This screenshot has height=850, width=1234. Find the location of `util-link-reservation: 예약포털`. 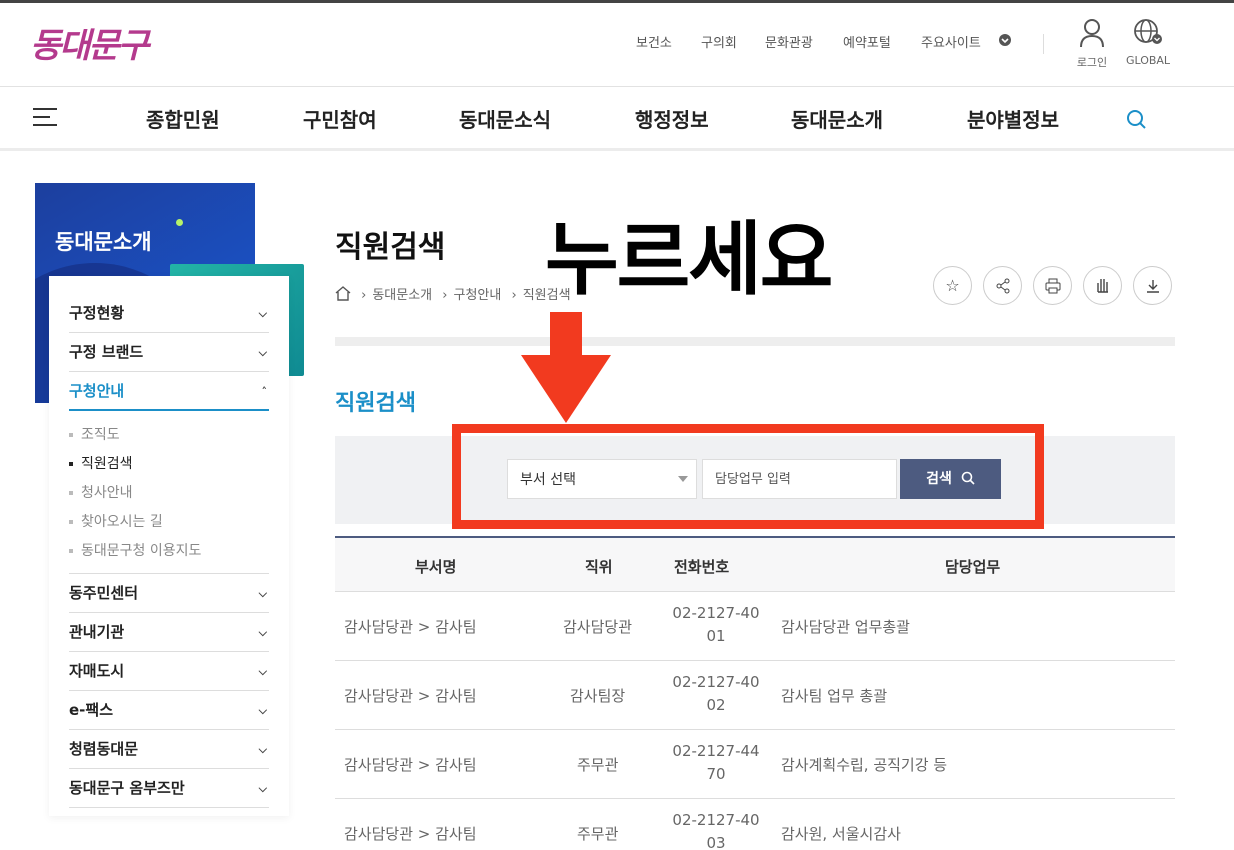

util-link-reservation: 예약포털 is located at coordinates (867, 41).